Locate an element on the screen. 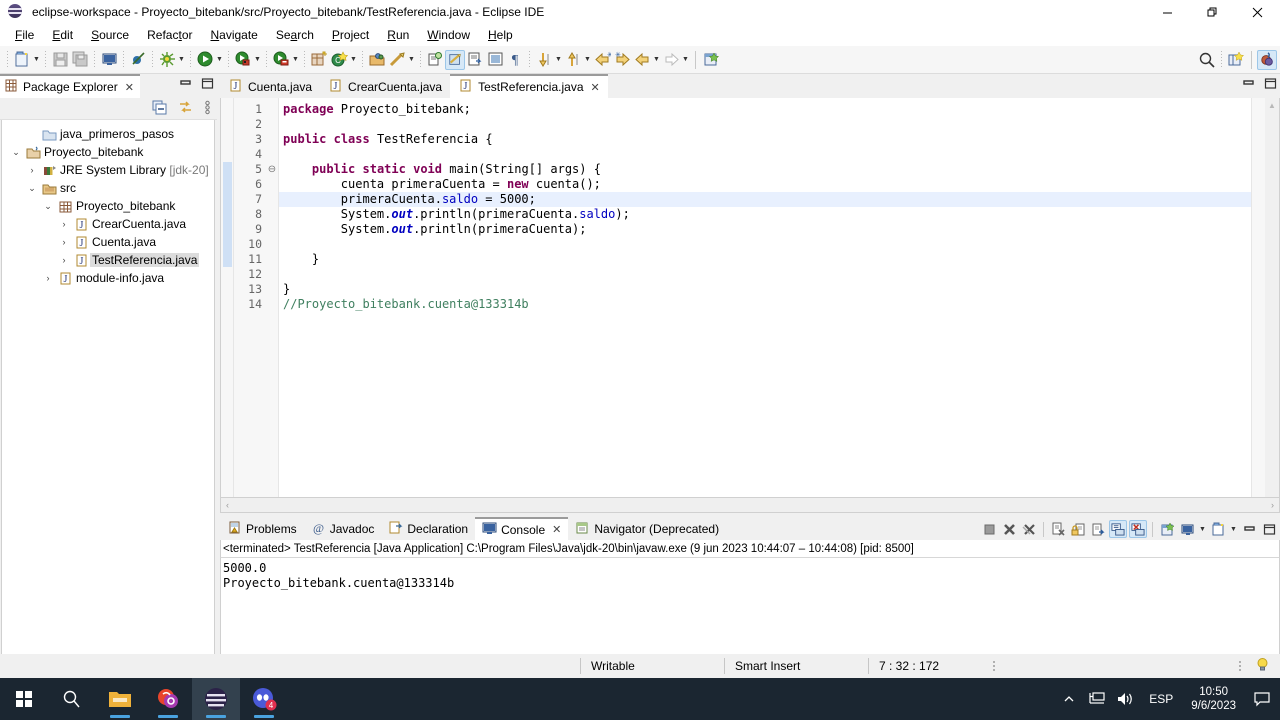 The image size is (1280, 720). bottom-tab-console: Console ✕ is located at coordinates (522, 528).